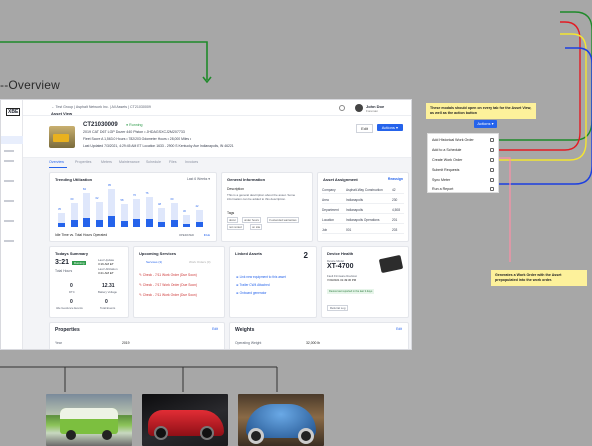  What do you see at coordinates (199, 216) in the screenshot?
I see `utilization-bar: 42` at bounding box center [199, 216].